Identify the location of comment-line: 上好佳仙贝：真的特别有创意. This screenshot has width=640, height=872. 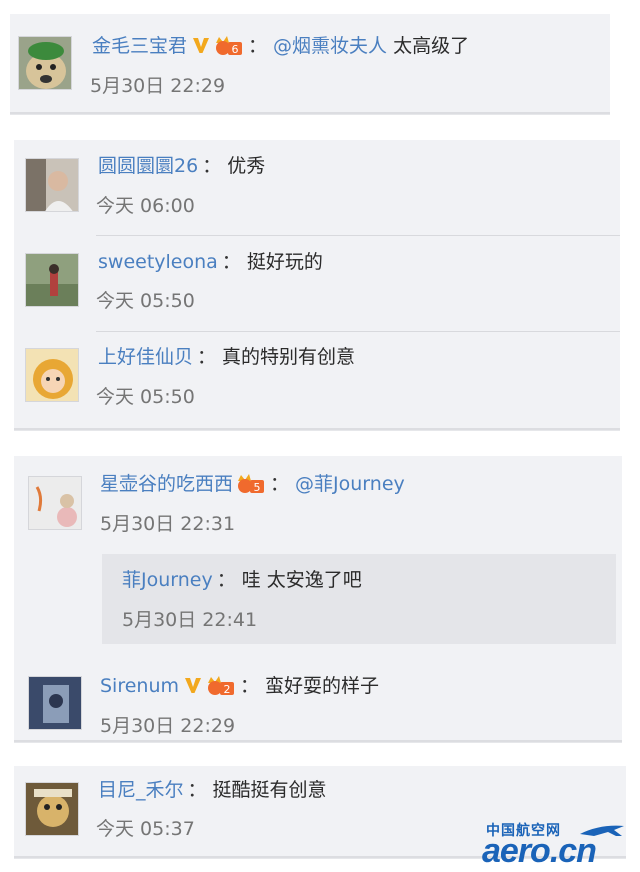
(226, 357).